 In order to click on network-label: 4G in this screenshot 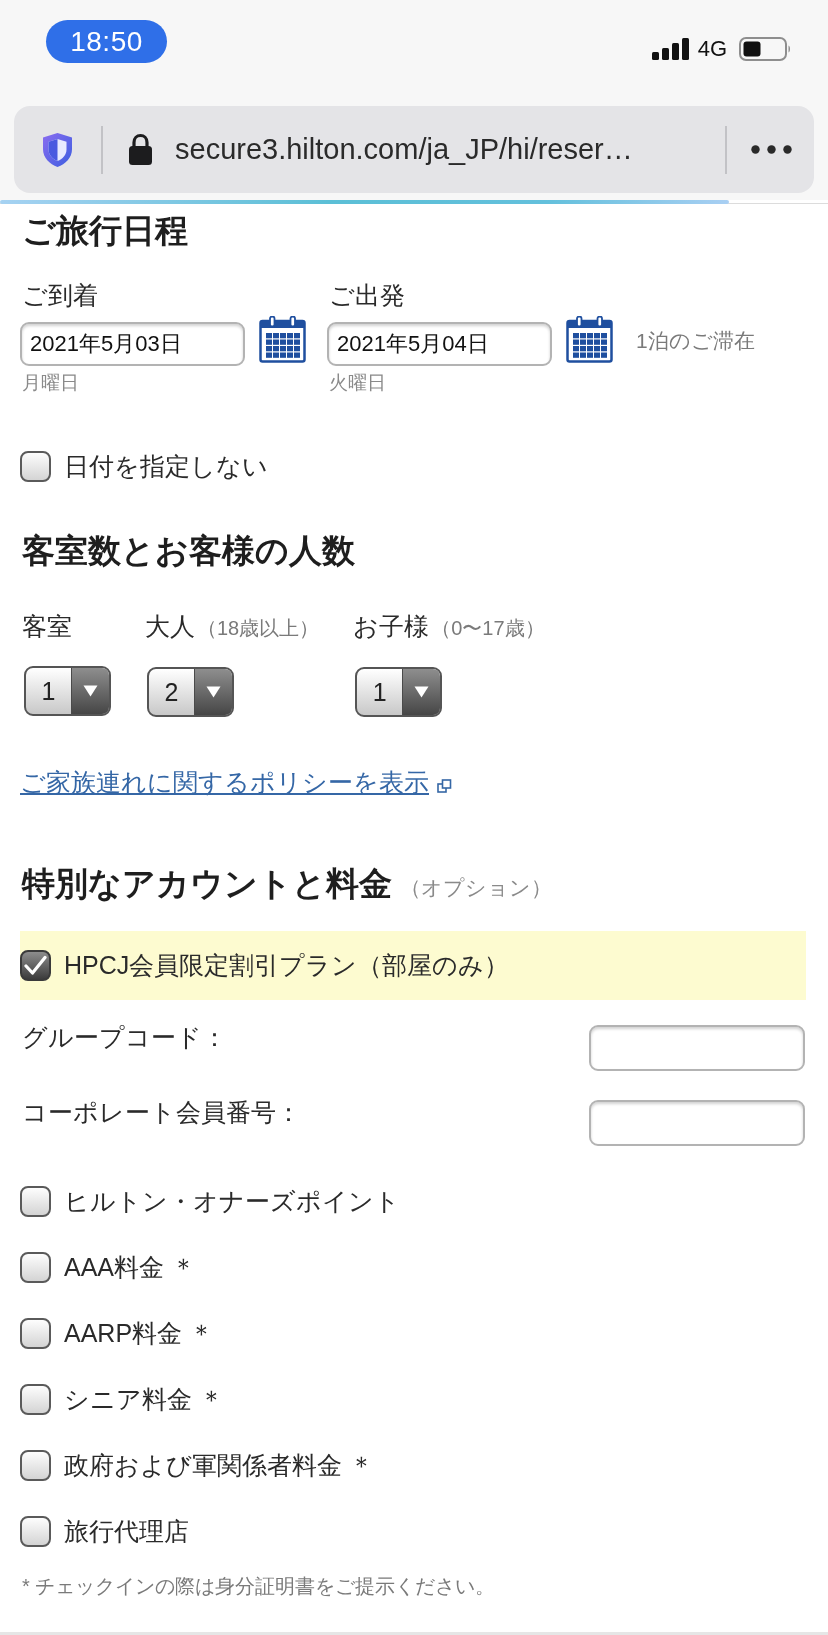, I will do `click(712, 49)`.